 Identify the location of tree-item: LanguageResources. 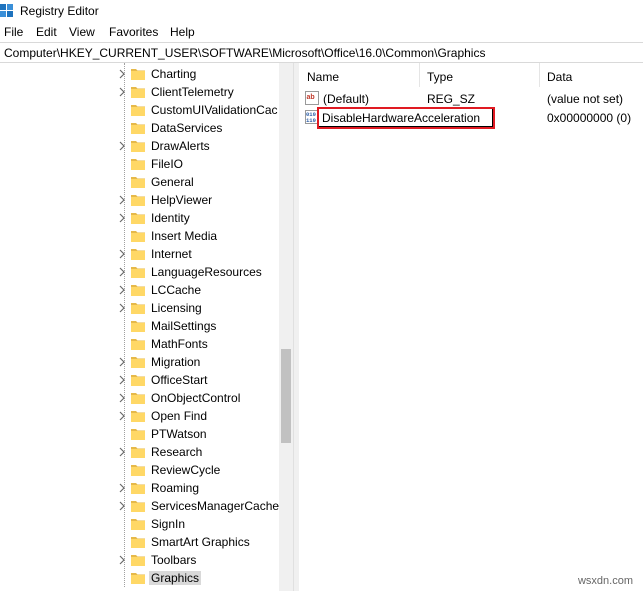
(139, 272).